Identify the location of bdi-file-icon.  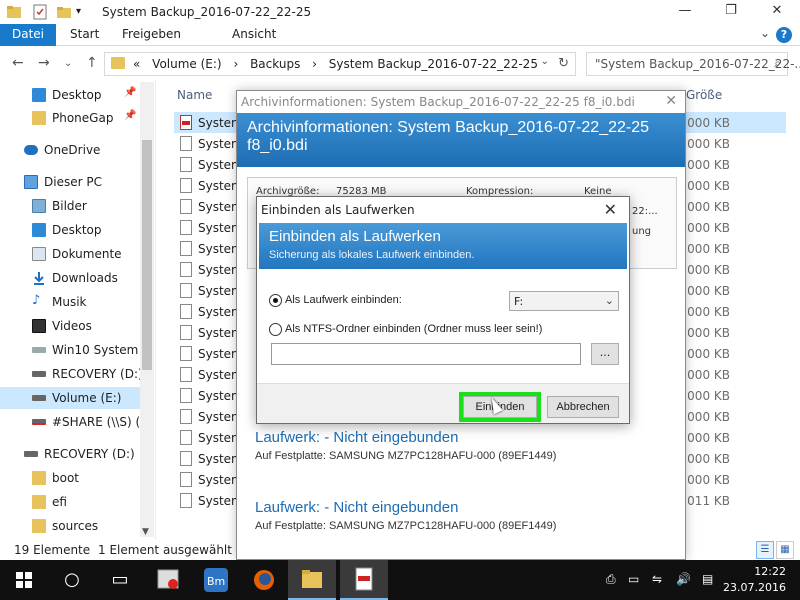
(364, 579).